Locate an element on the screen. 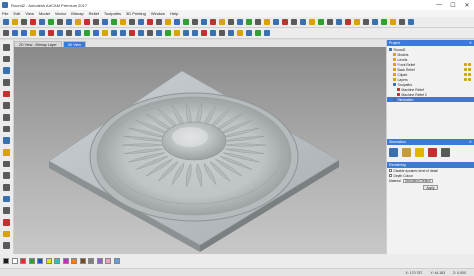  sim-material-icon is located at coordinates (406, 152).